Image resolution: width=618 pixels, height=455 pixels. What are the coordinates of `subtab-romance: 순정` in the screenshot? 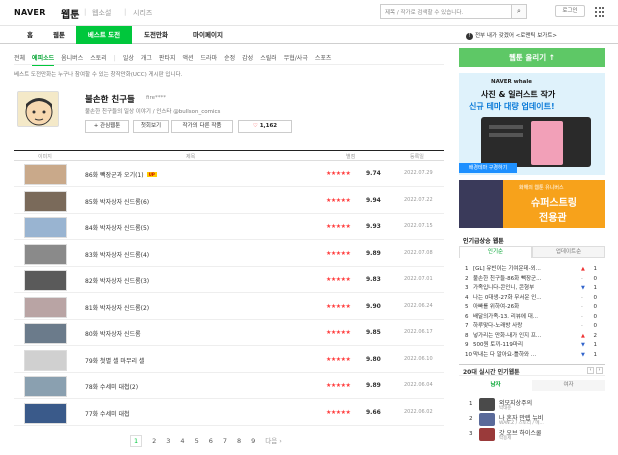 It's located at (229, 58).